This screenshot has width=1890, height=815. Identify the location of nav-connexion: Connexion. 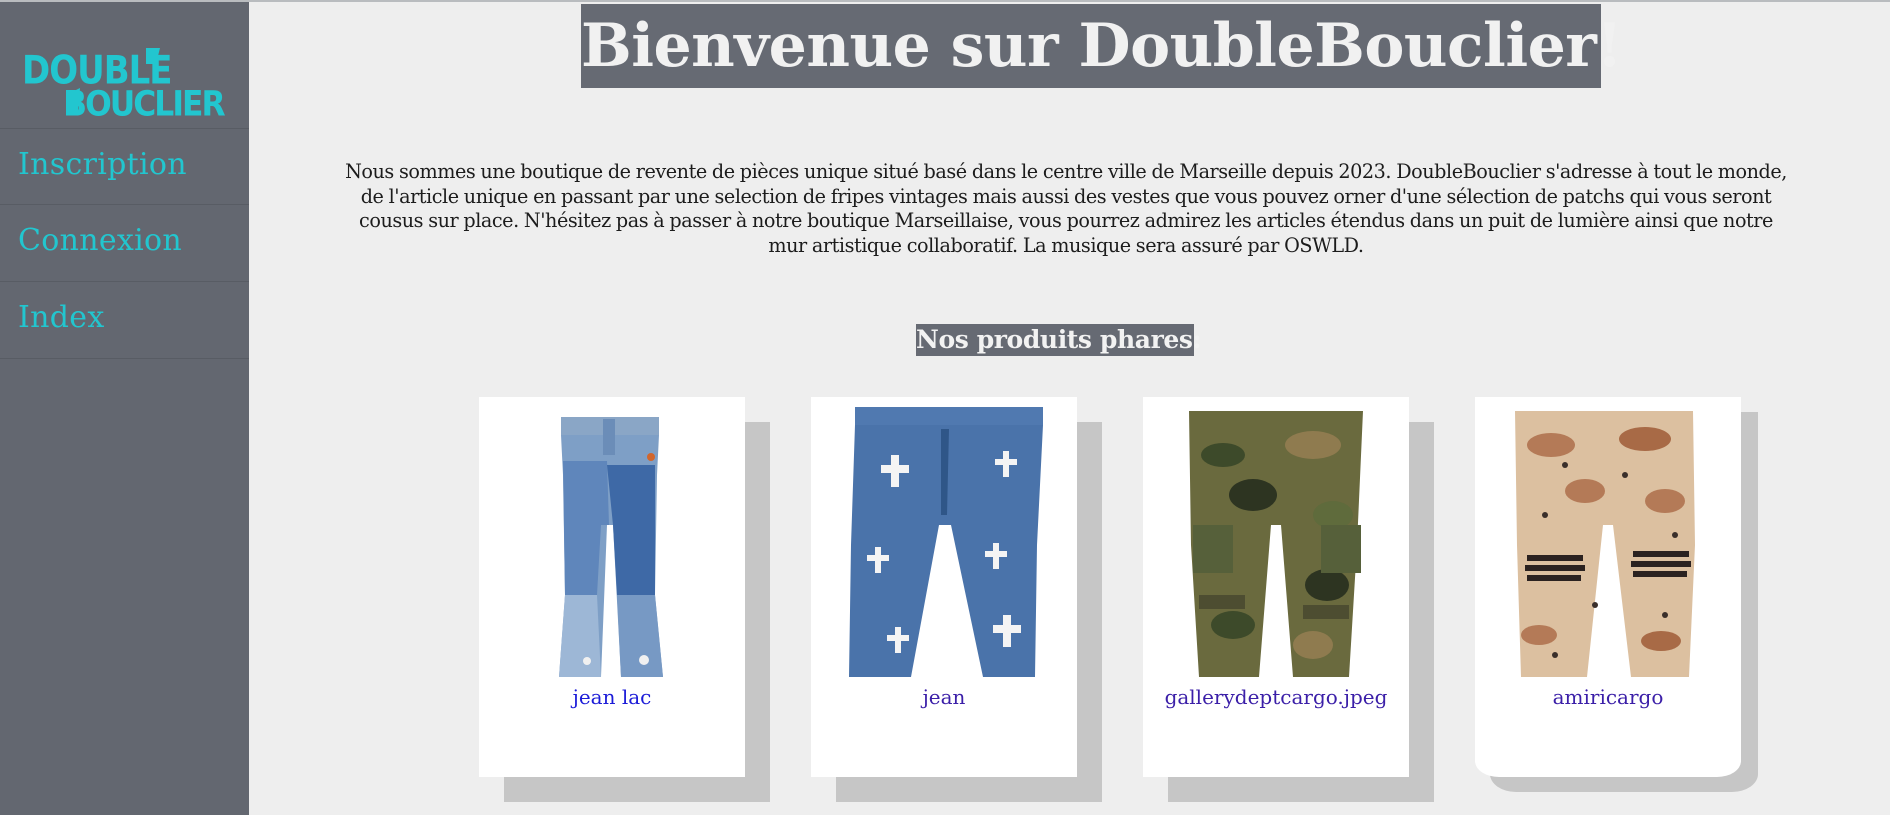
(124, 242).